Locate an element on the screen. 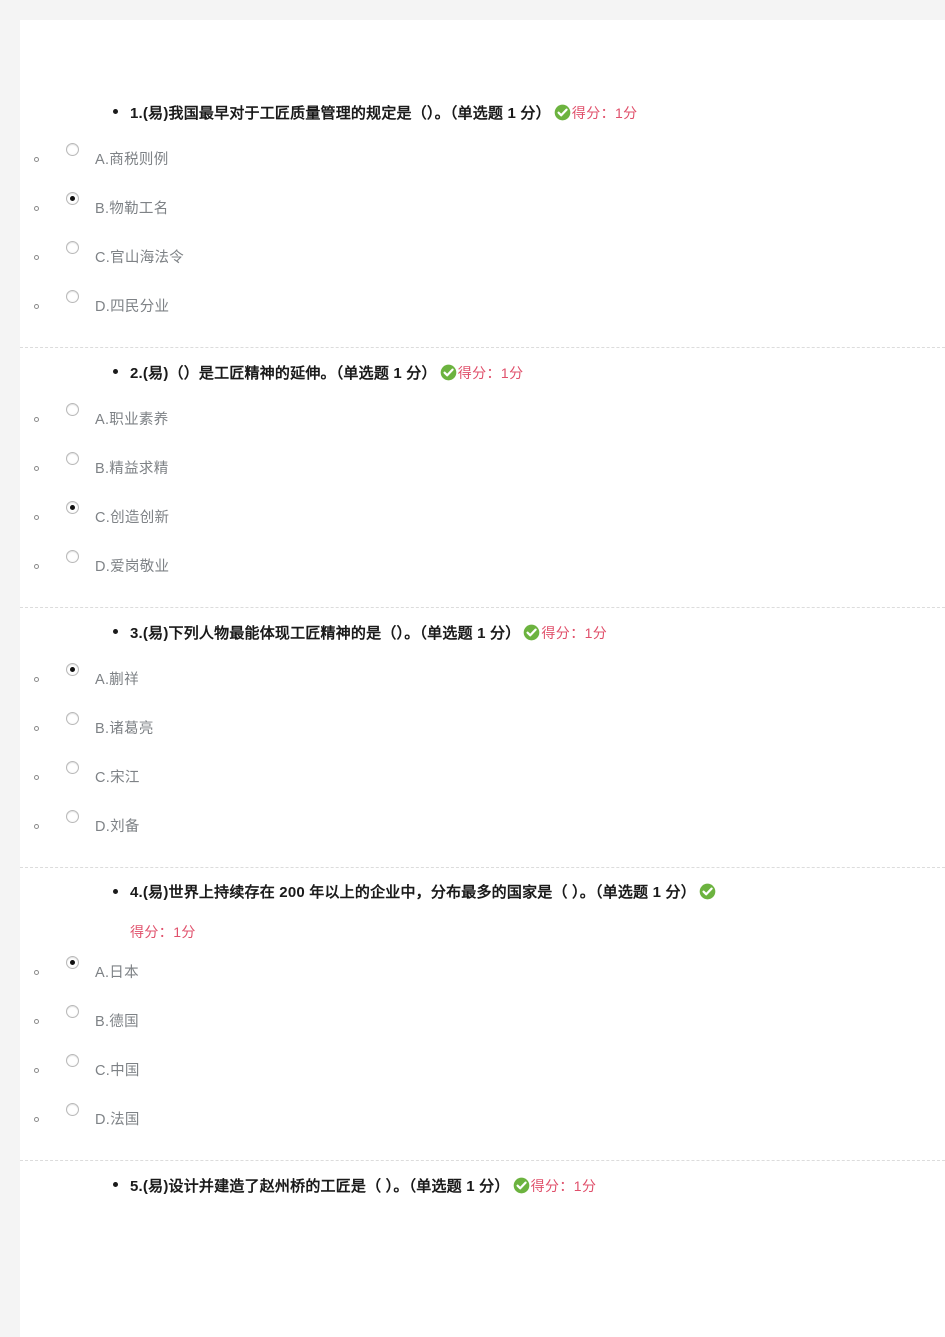  option-row: B.德国 is located at coordinates (482, 1021).